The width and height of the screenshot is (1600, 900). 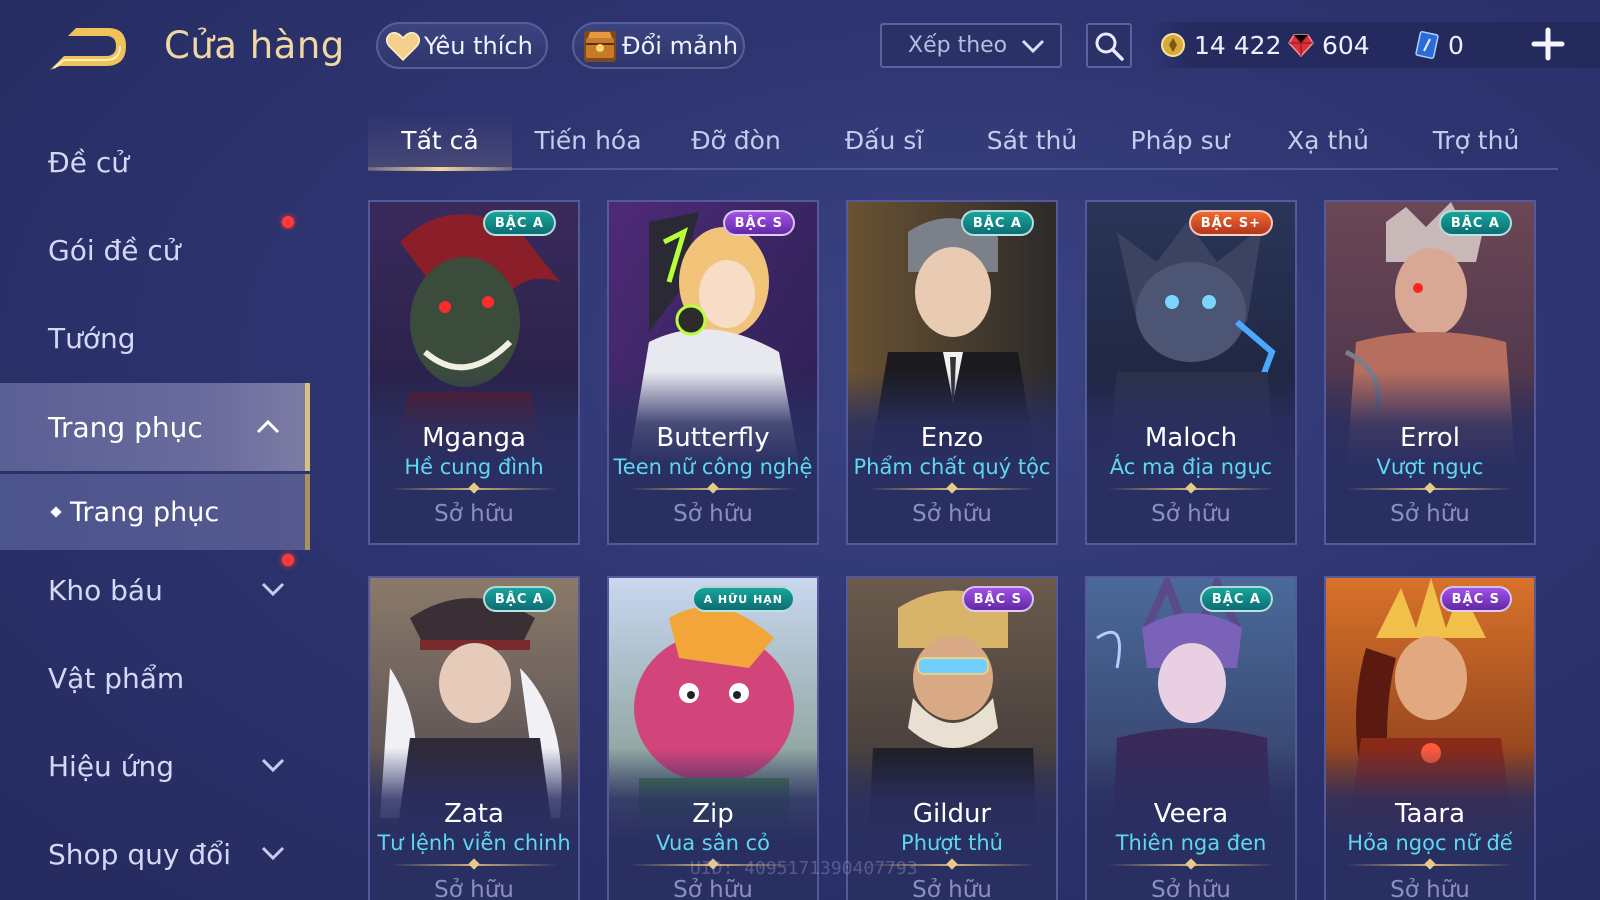 I want to click on tier-badge: BẬC S, so click(x=758, y=223).